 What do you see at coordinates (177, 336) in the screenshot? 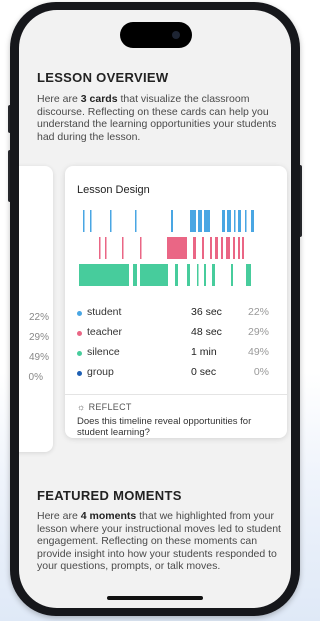
I see `legend-row-teacher: teacher 48 sec 29%` at bounding box center [177, 336].